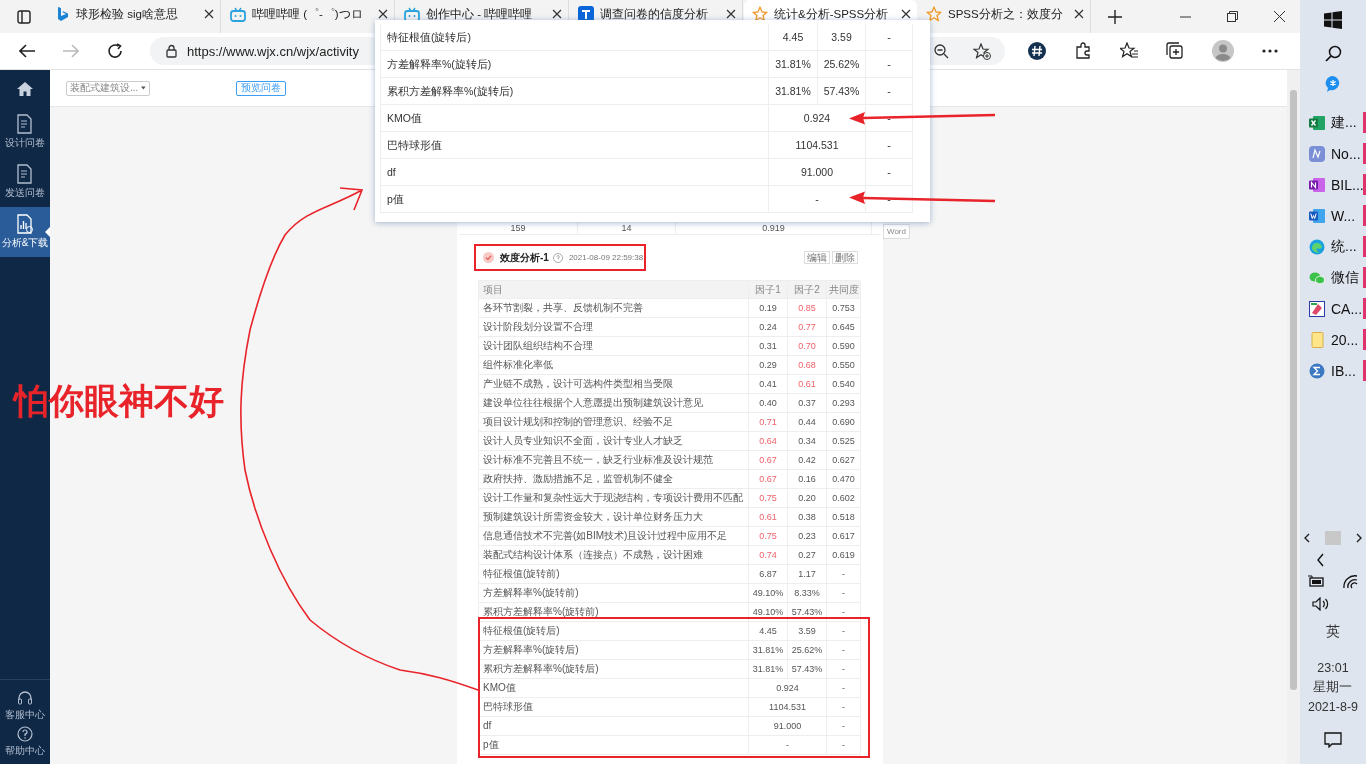 The height and width of the screenshot is (764, 1366). I want to click on wifi-icon, so click(1350, 582).